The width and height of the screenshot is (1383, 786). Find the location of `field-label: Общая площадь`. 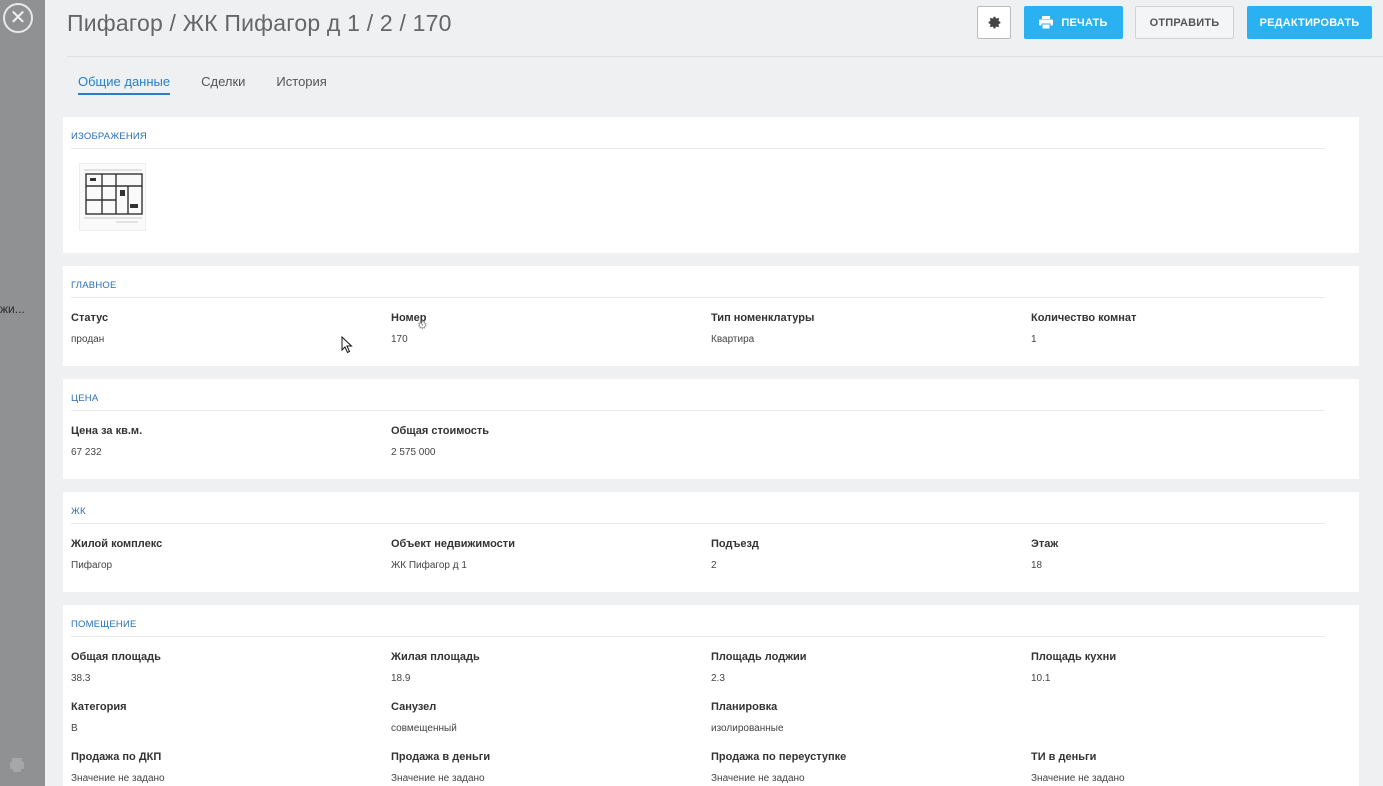

field-label: Общая площадь is located at coordinates (116, 657).